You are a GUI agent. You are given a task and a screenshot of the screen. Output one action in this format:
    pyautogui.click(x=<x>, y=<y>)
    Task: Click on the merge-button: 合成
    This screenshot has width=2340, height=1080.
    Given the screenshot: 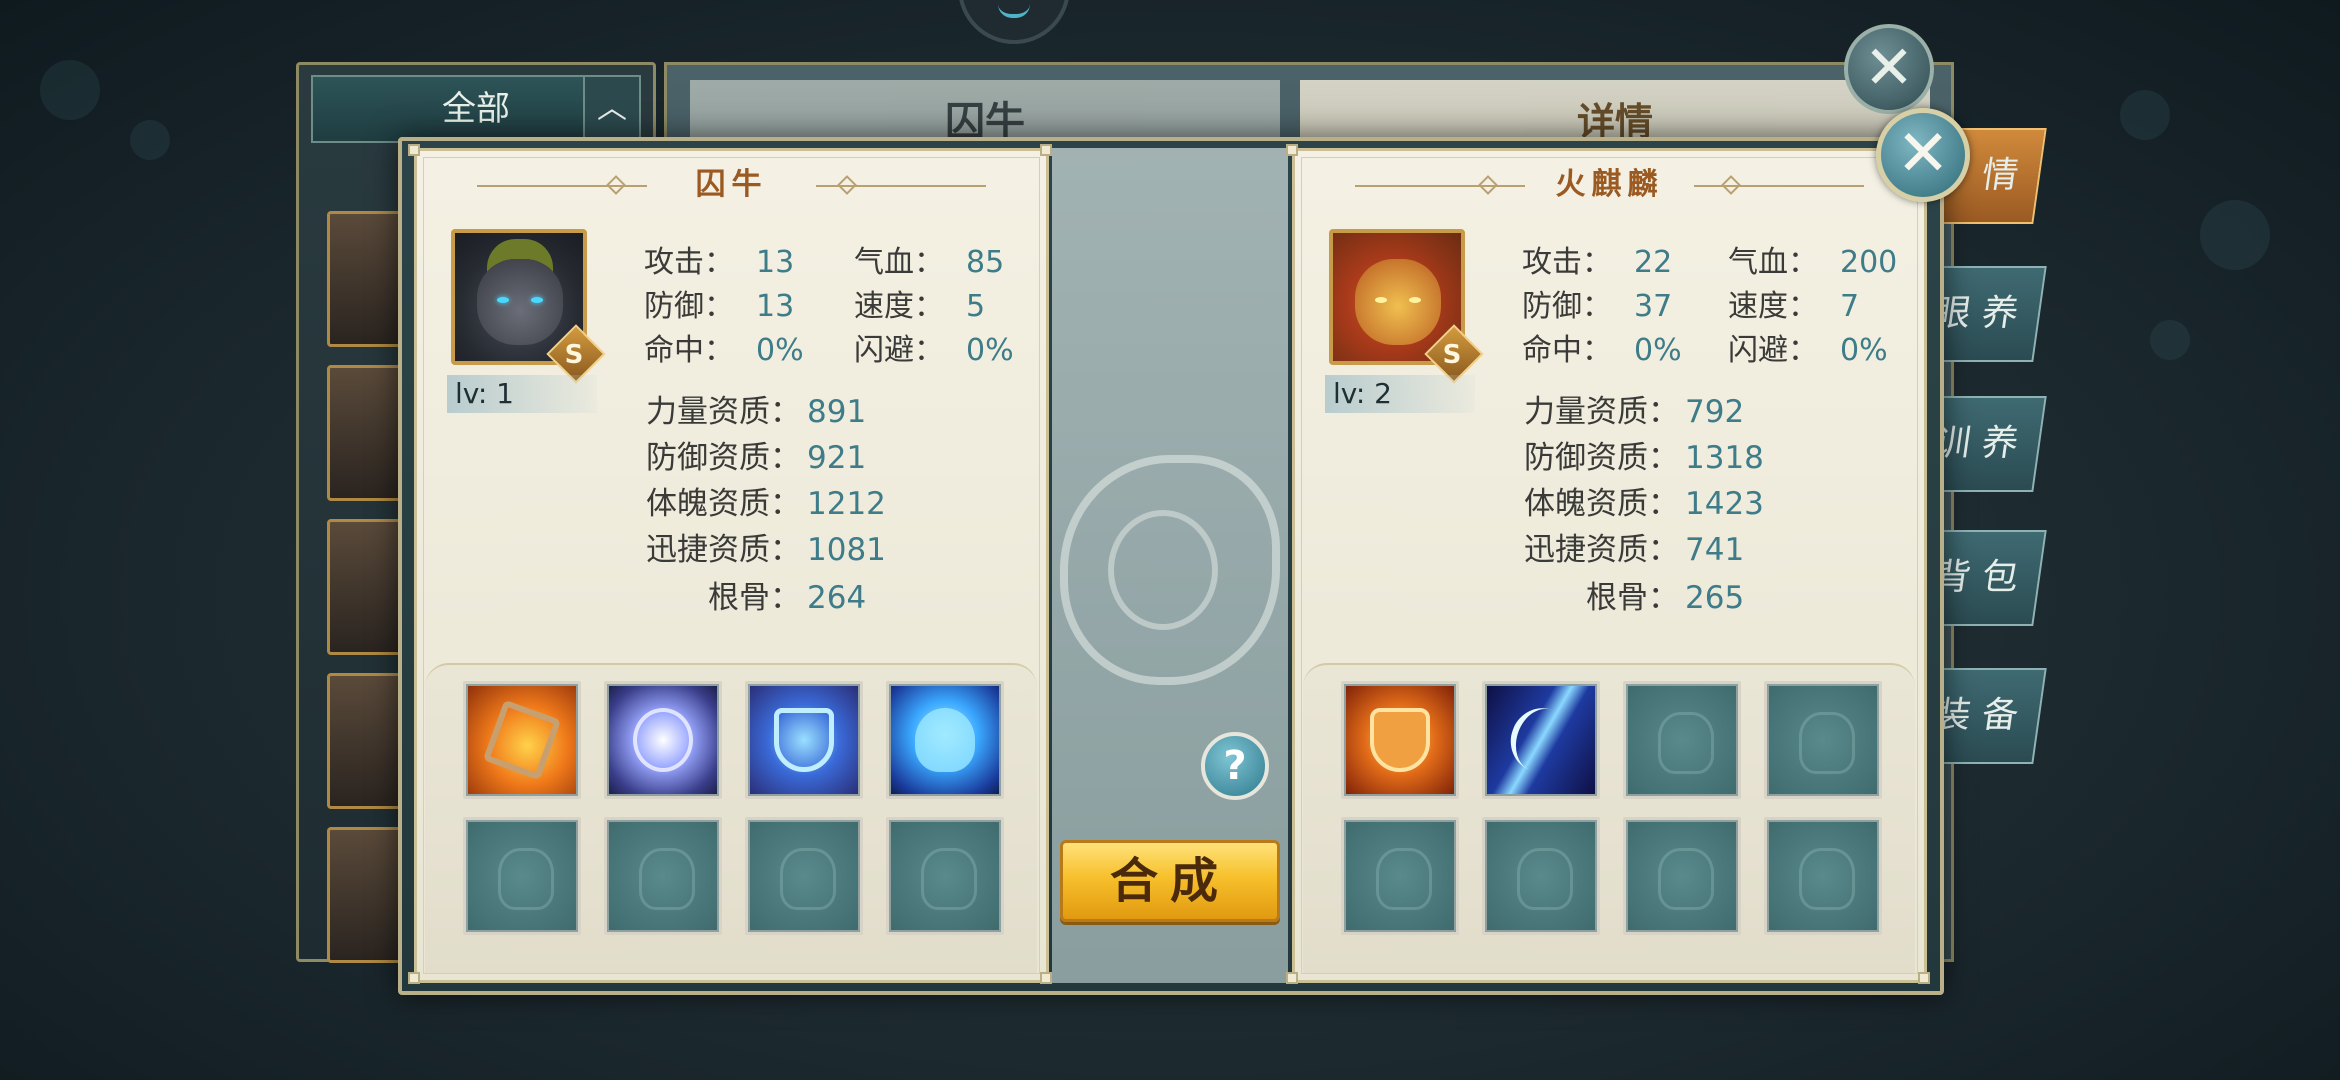 What is the action you would take?
    pyautogui.click(x=1170, y=881)
    